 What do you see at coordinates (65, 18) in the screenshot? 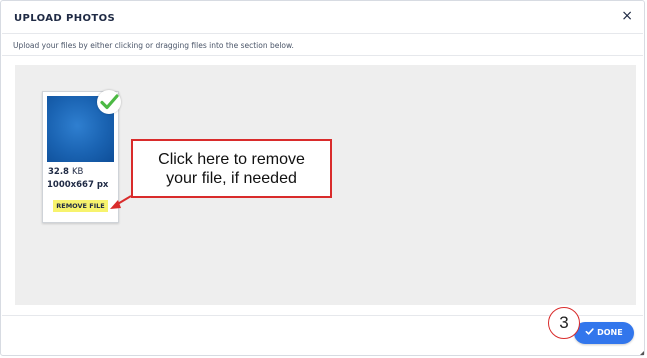
I see `dialog-title: UPLOAD PHOTOS` at bounding box center [65, 18].